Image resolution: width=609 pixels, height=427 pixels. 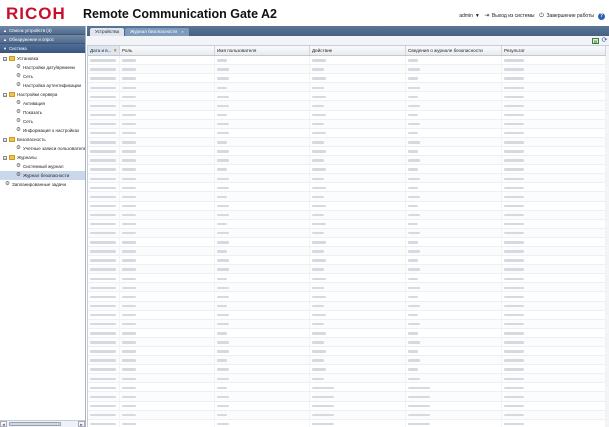 What do you see at coordinates (42, 94) in the screenshot?
I see `tree-item: – Настройки сервера` at bounding box center [42, 94].